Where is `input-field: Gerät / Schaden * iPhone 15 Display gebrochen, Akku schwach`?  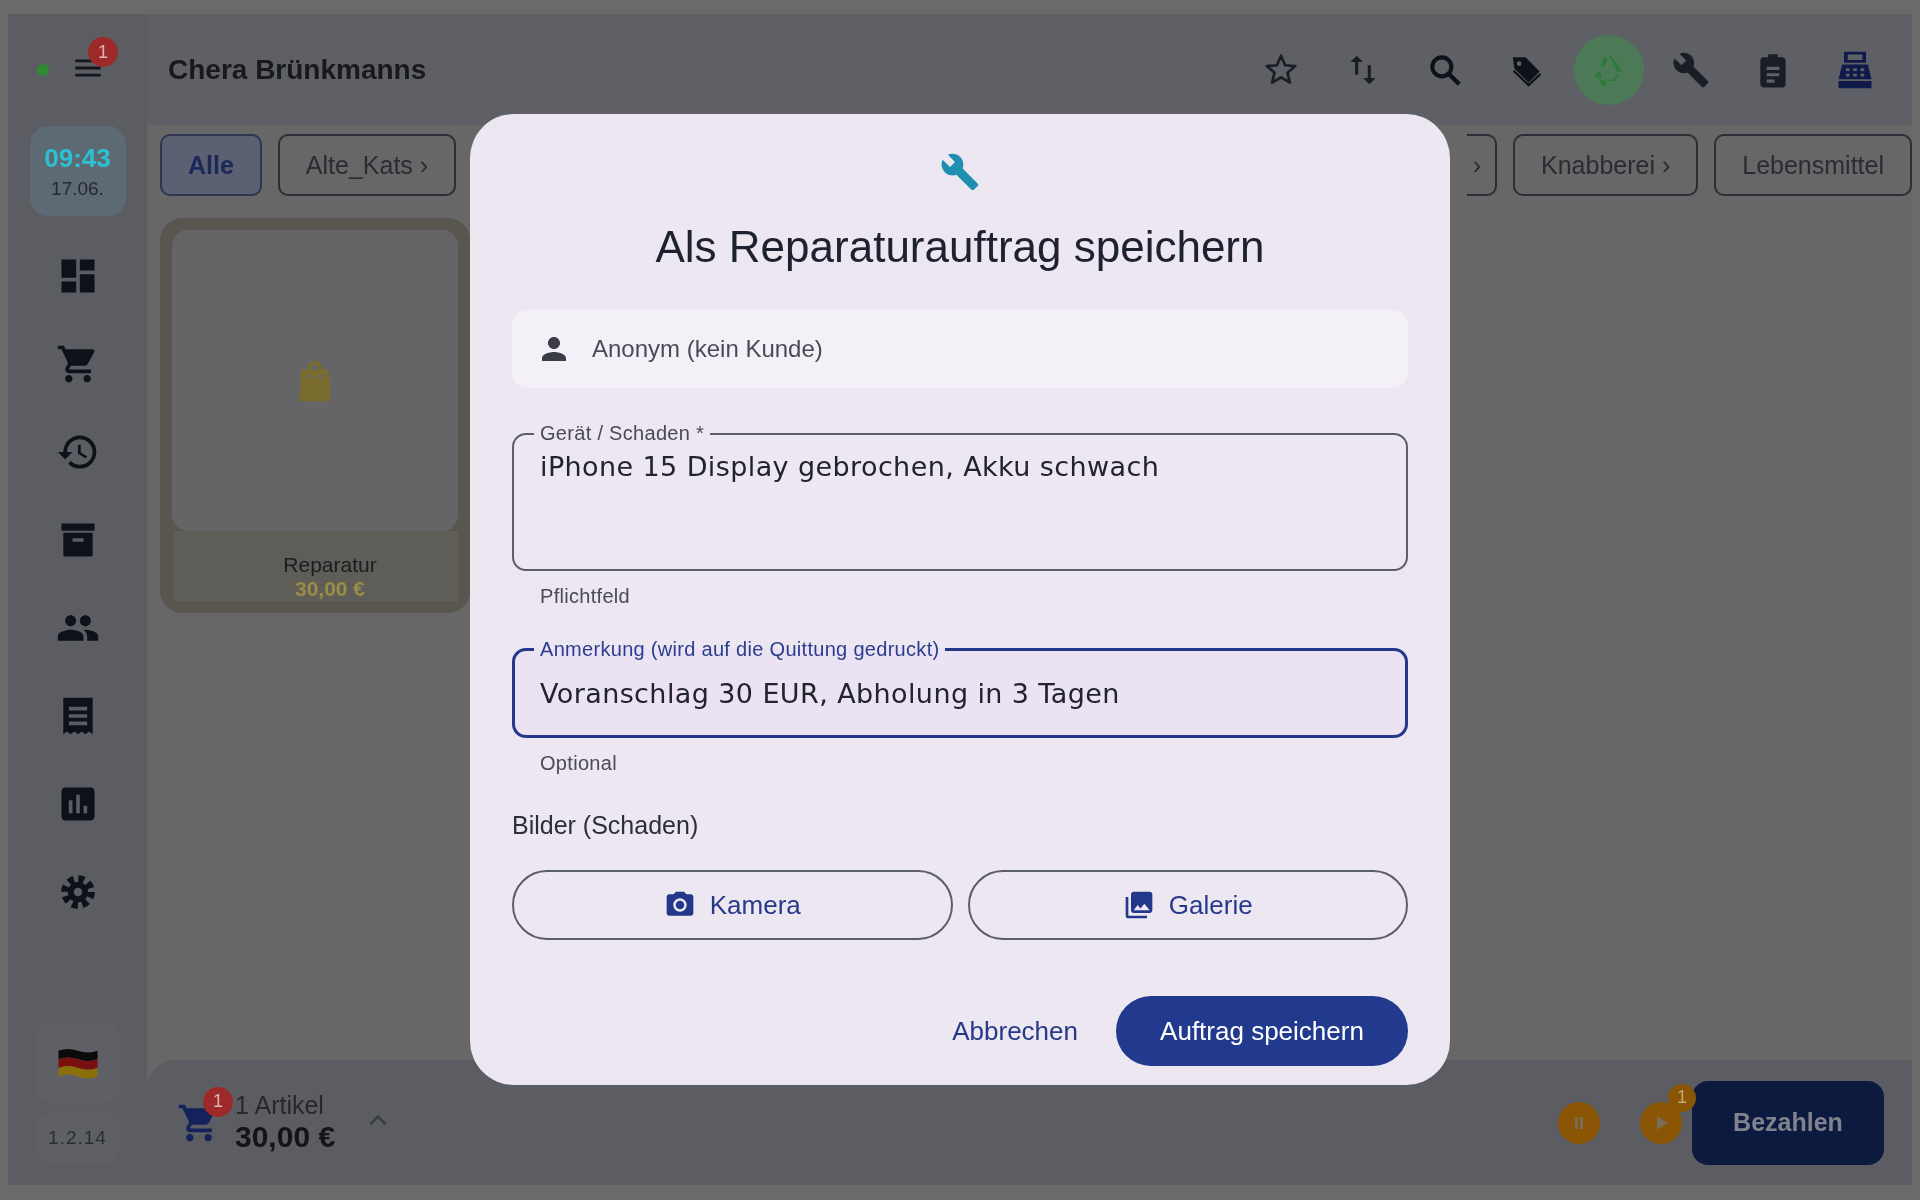 input-field: Gerät / Schaden * iPhone 15 Display gebrochen, Akku schwach is located at coordinates (960, 496).